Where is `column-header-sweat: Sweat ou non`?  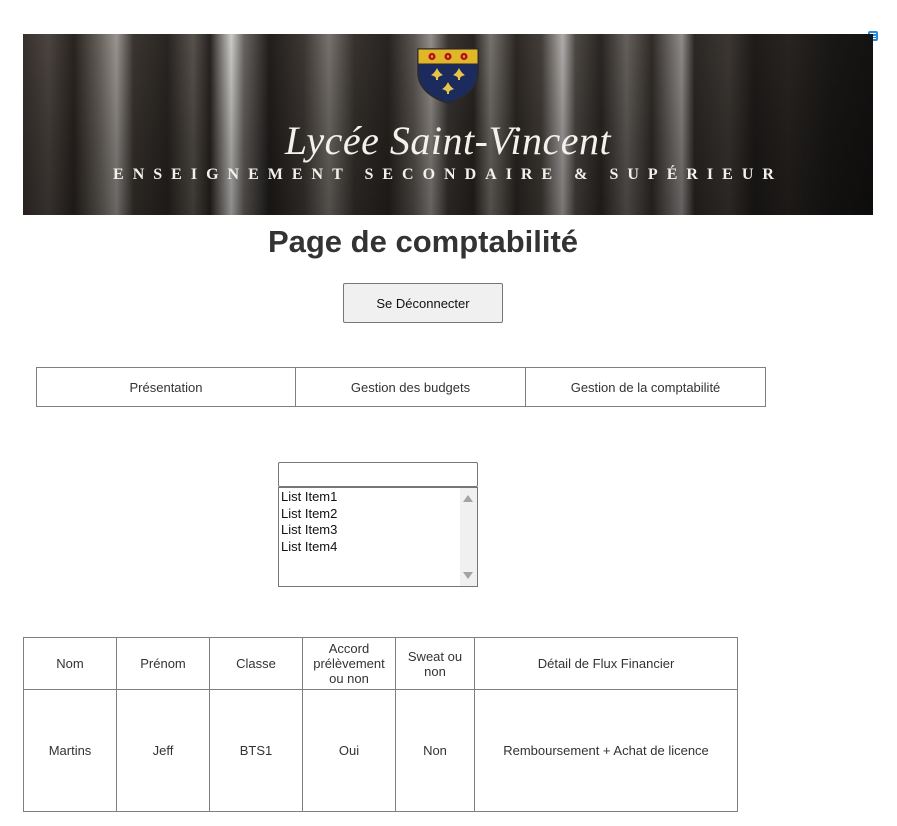
column-header-sweat: Sweat ou non is located at coordinates (435, 663).